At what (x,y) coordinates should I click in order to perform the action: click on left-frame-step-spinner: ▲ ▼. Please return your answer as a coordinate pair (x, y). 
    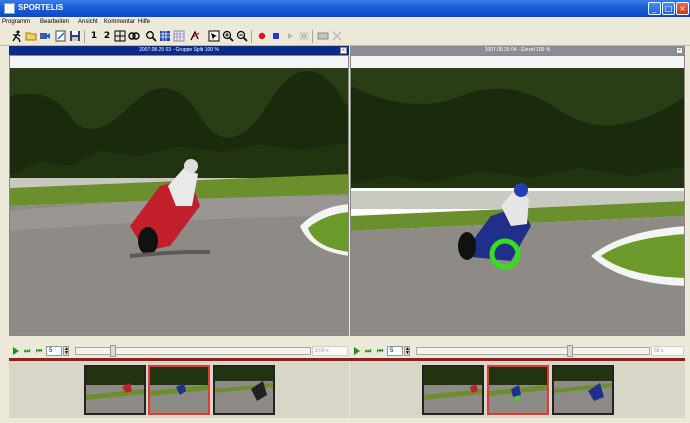
    Looking at the image, I should click on (66, 351).